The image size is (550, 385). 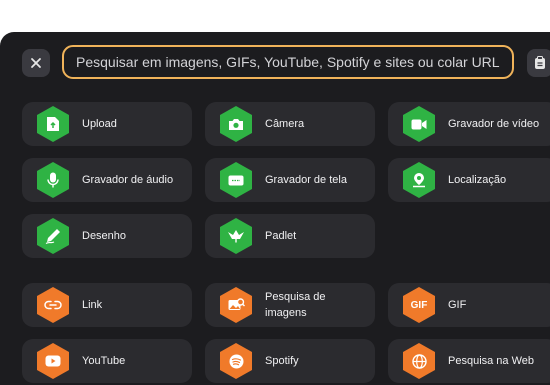 I want to click on gif-label: GIF, so click(x=457, y=305).